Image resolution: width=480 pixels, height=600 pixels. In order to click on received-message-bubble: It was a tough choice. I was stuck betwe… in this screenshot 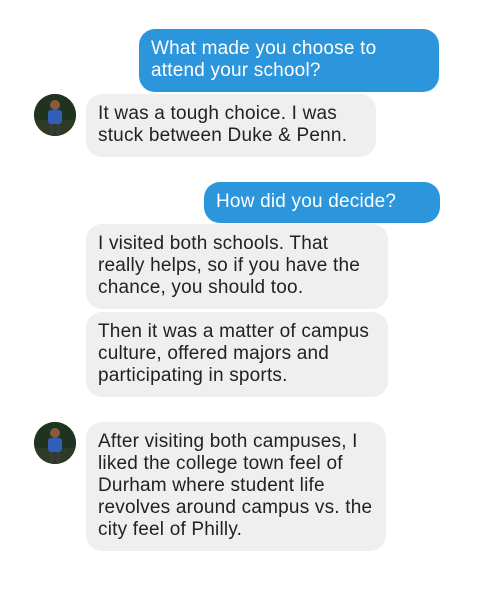, I will do `click(231, 125)`.